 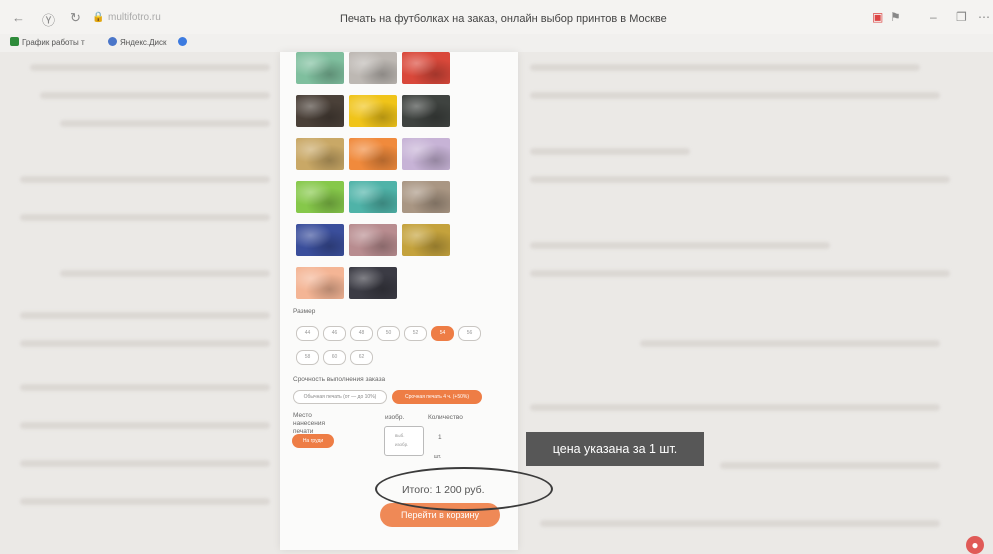 What do you see at coordinates (895, 17) in the screenshot?
I see `flag-icon: ⚑` at bounding box center [895, 17].